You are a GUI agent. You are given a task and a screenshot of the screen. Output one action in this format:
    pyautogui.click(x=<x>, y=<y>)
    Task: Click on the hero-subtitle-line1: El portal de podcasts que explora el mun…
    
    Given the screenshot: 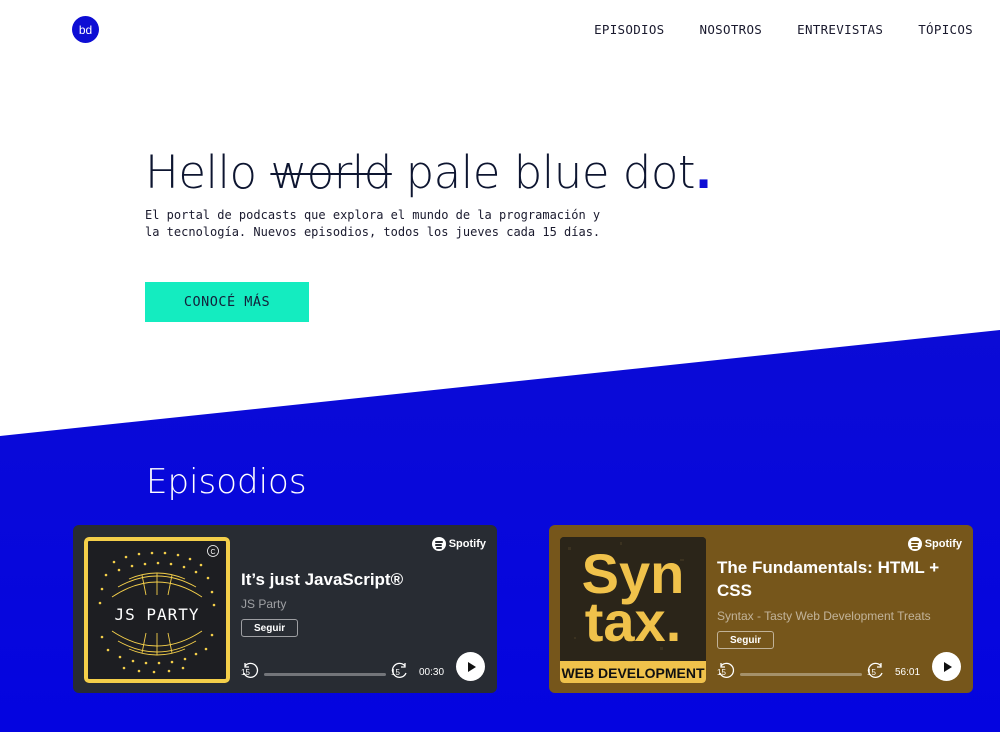 What is the action you would take?
    pyautogui.click(x=373, y=215)
    